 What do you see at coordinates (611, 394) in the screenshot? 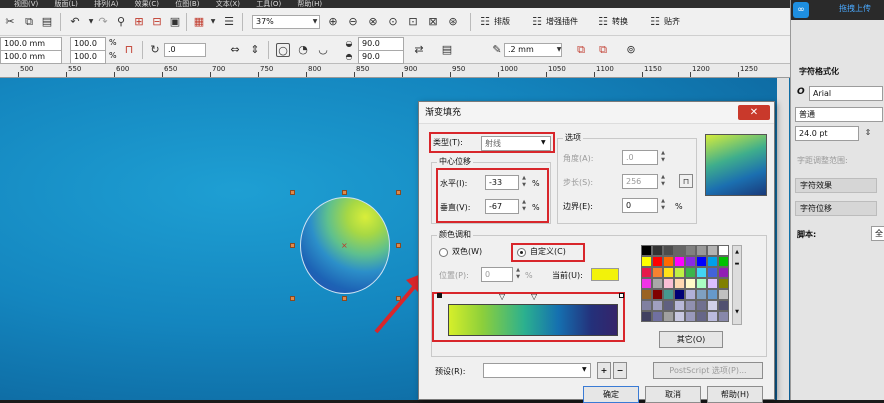
I see `ok-button: 确定` at bounding box center [611, 394].